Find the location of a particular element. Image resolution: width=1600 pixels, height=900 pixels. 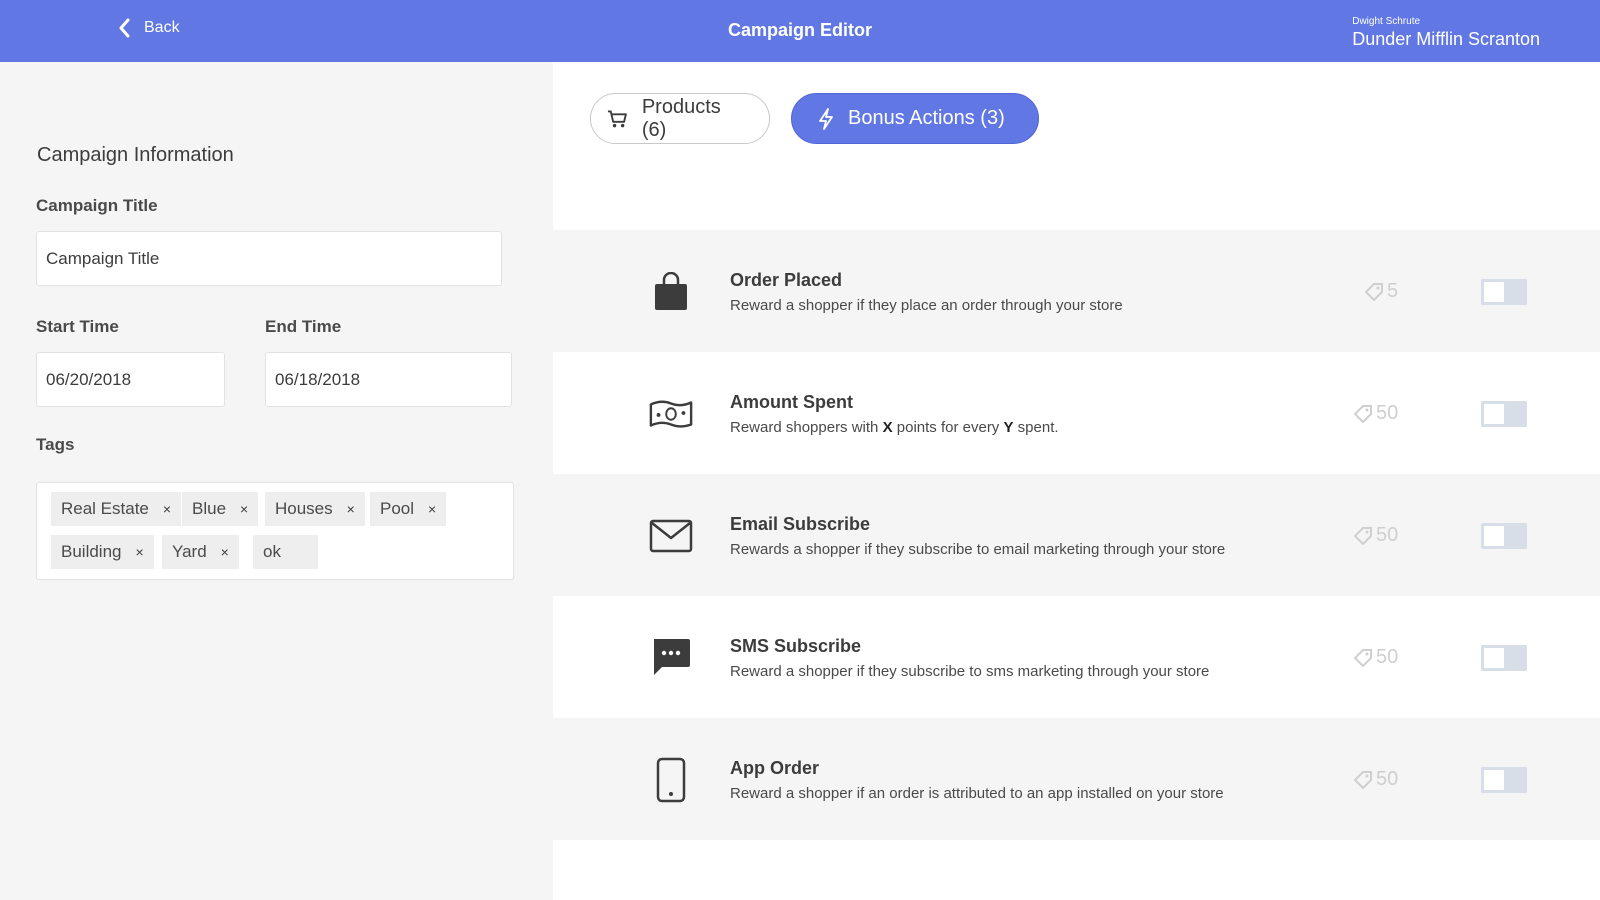

desc-text: Reward shoppers with is located at coordinates (806, 427).